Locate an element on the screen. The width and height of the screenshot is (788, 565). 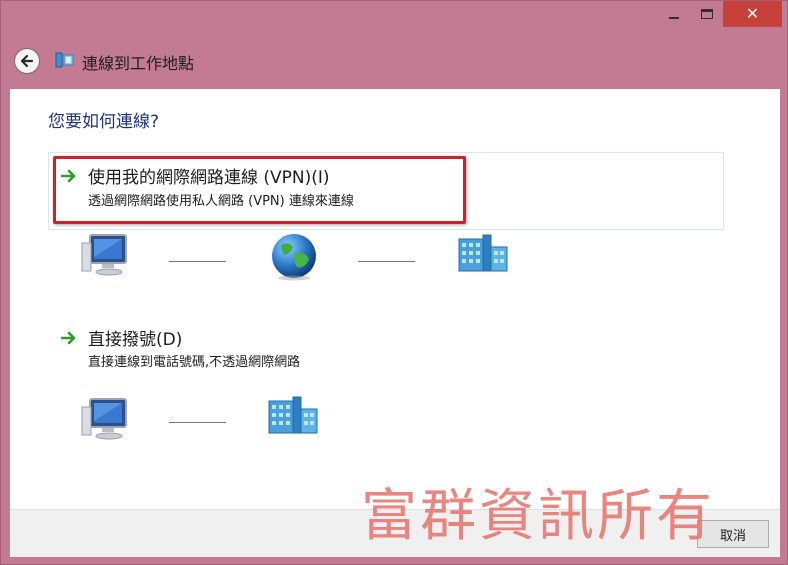
globe-icon is located at coordinates (294, 257).